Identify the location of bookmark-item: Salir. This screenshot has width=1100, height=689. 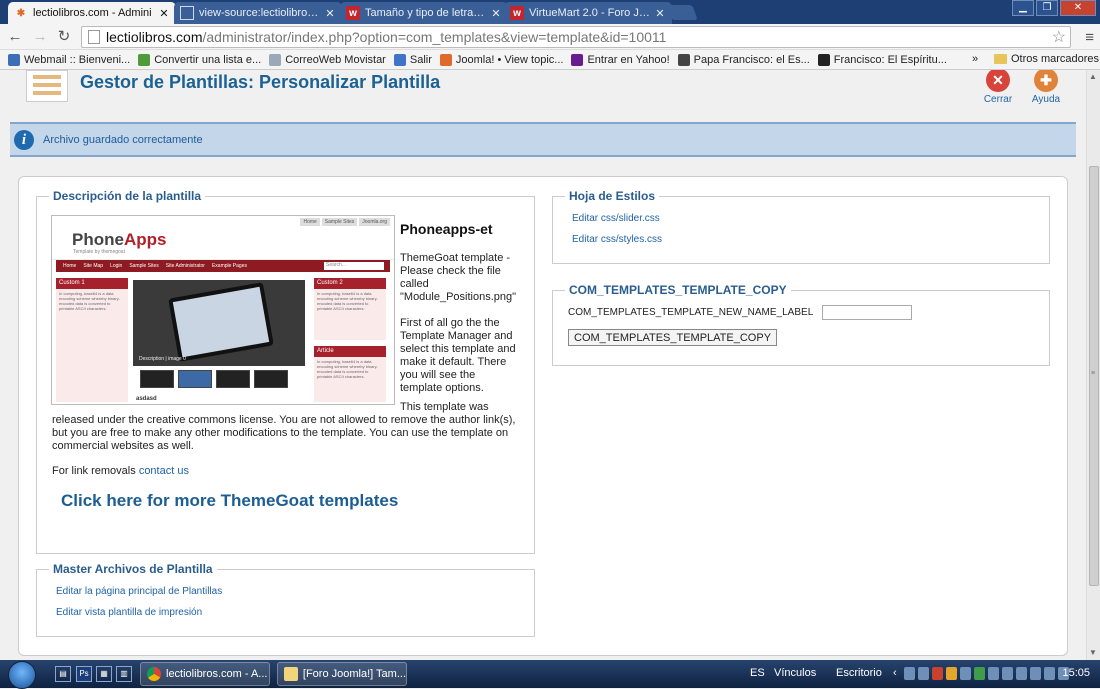
(412, 59).